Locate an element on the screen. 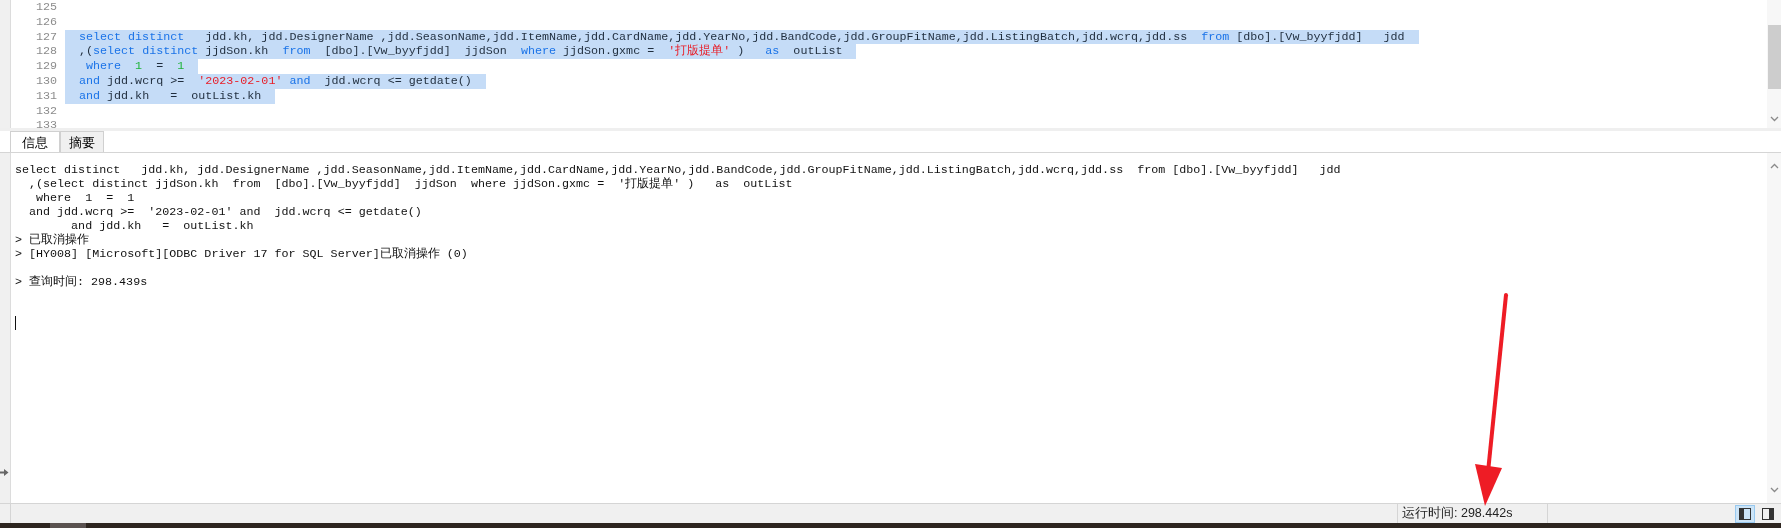 The width and height of the screenshot is (1781, 528). line-number: 133 is located at coordinates (45, 123).